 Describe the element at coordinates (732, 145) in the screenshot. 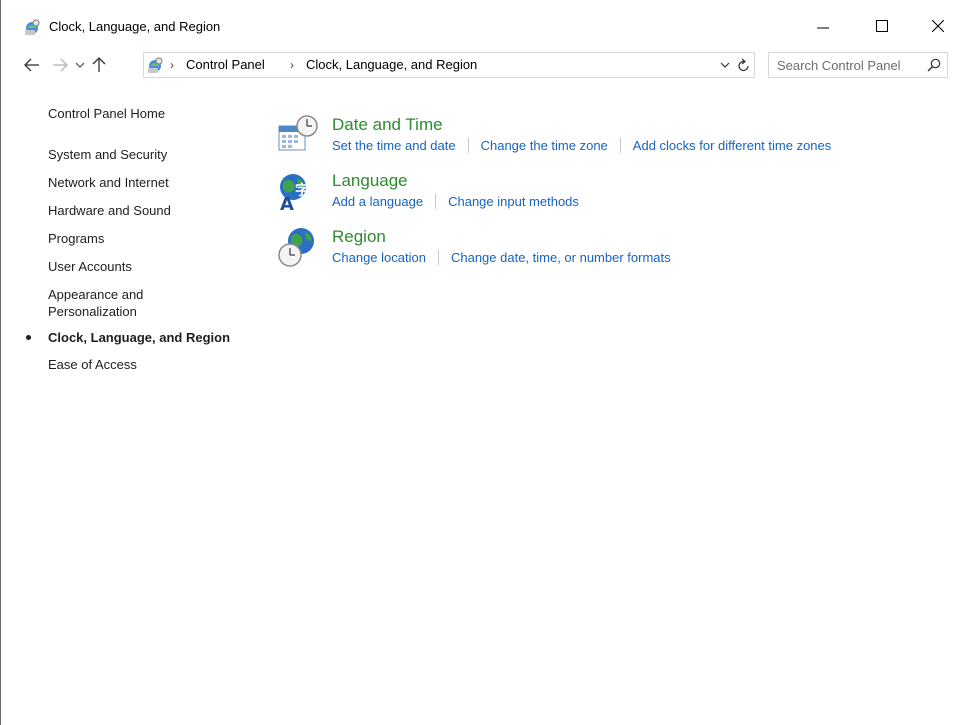

I see `add-clocks-link: Add clocks for different time zones` at that location.